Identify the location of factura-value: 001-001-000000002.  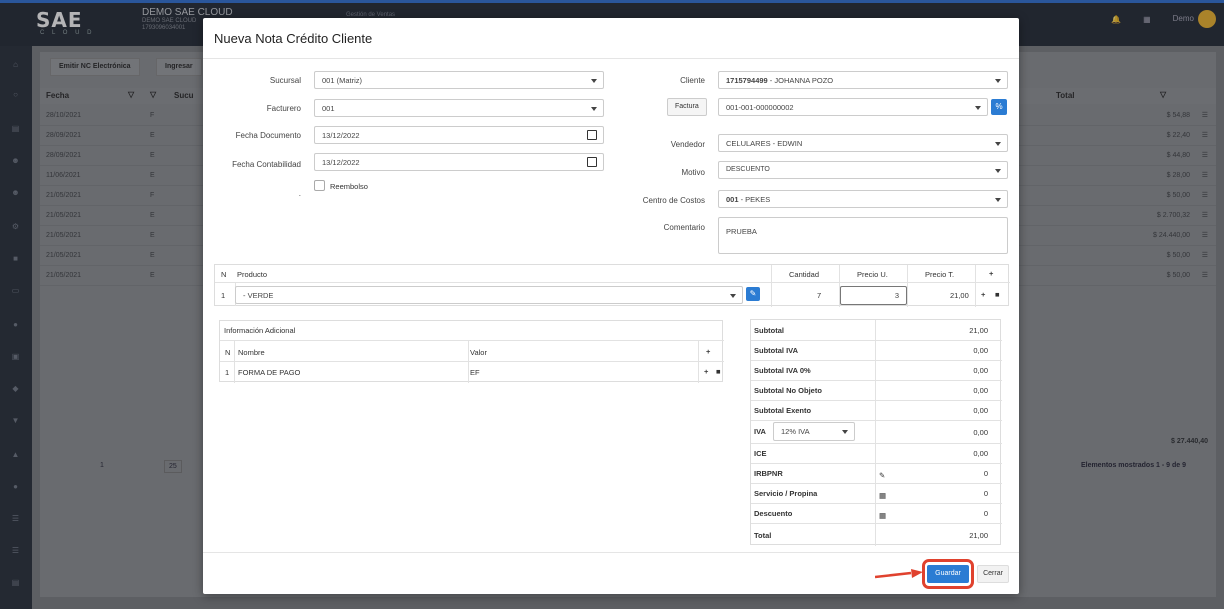
(760, 107).